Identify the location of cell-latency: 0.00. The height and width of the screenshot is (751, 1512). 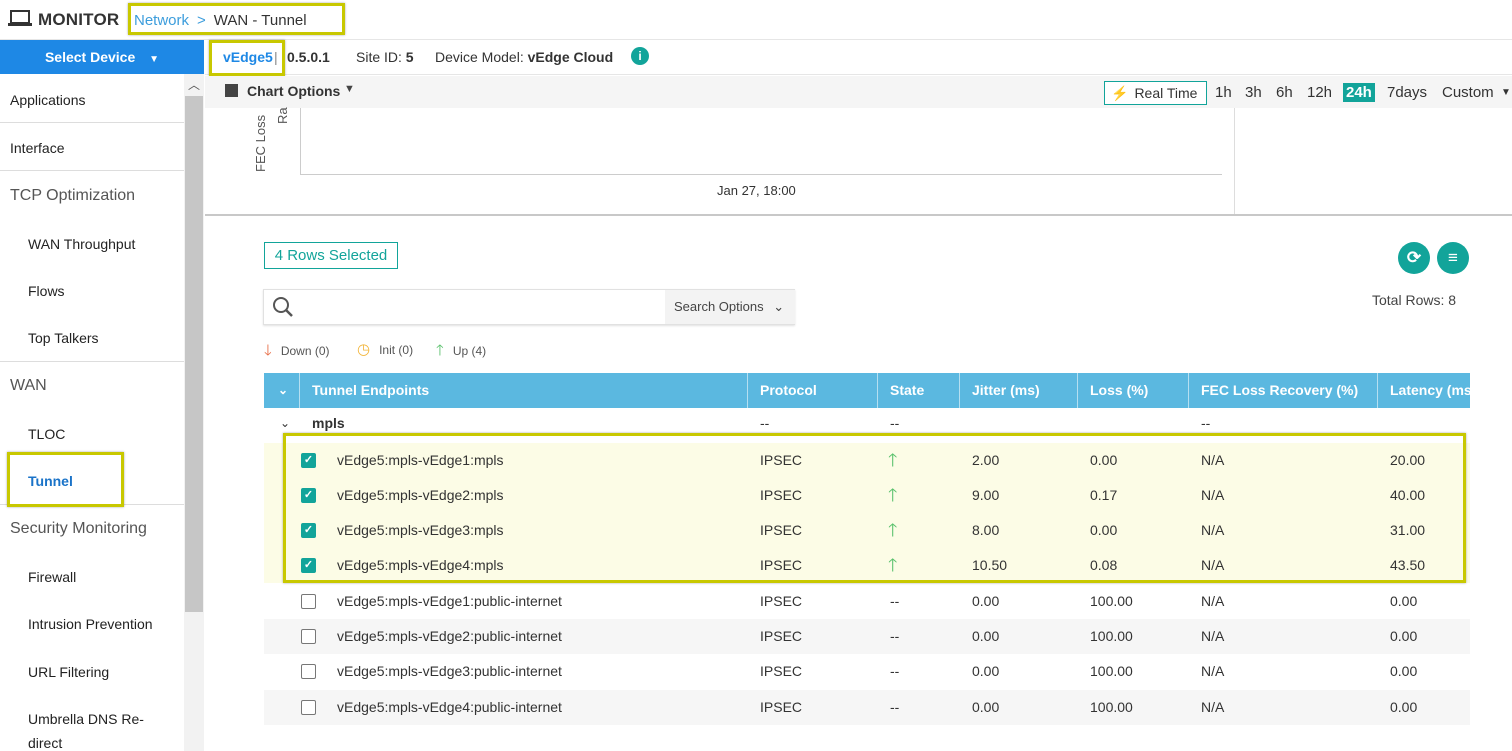
(1404, 671).